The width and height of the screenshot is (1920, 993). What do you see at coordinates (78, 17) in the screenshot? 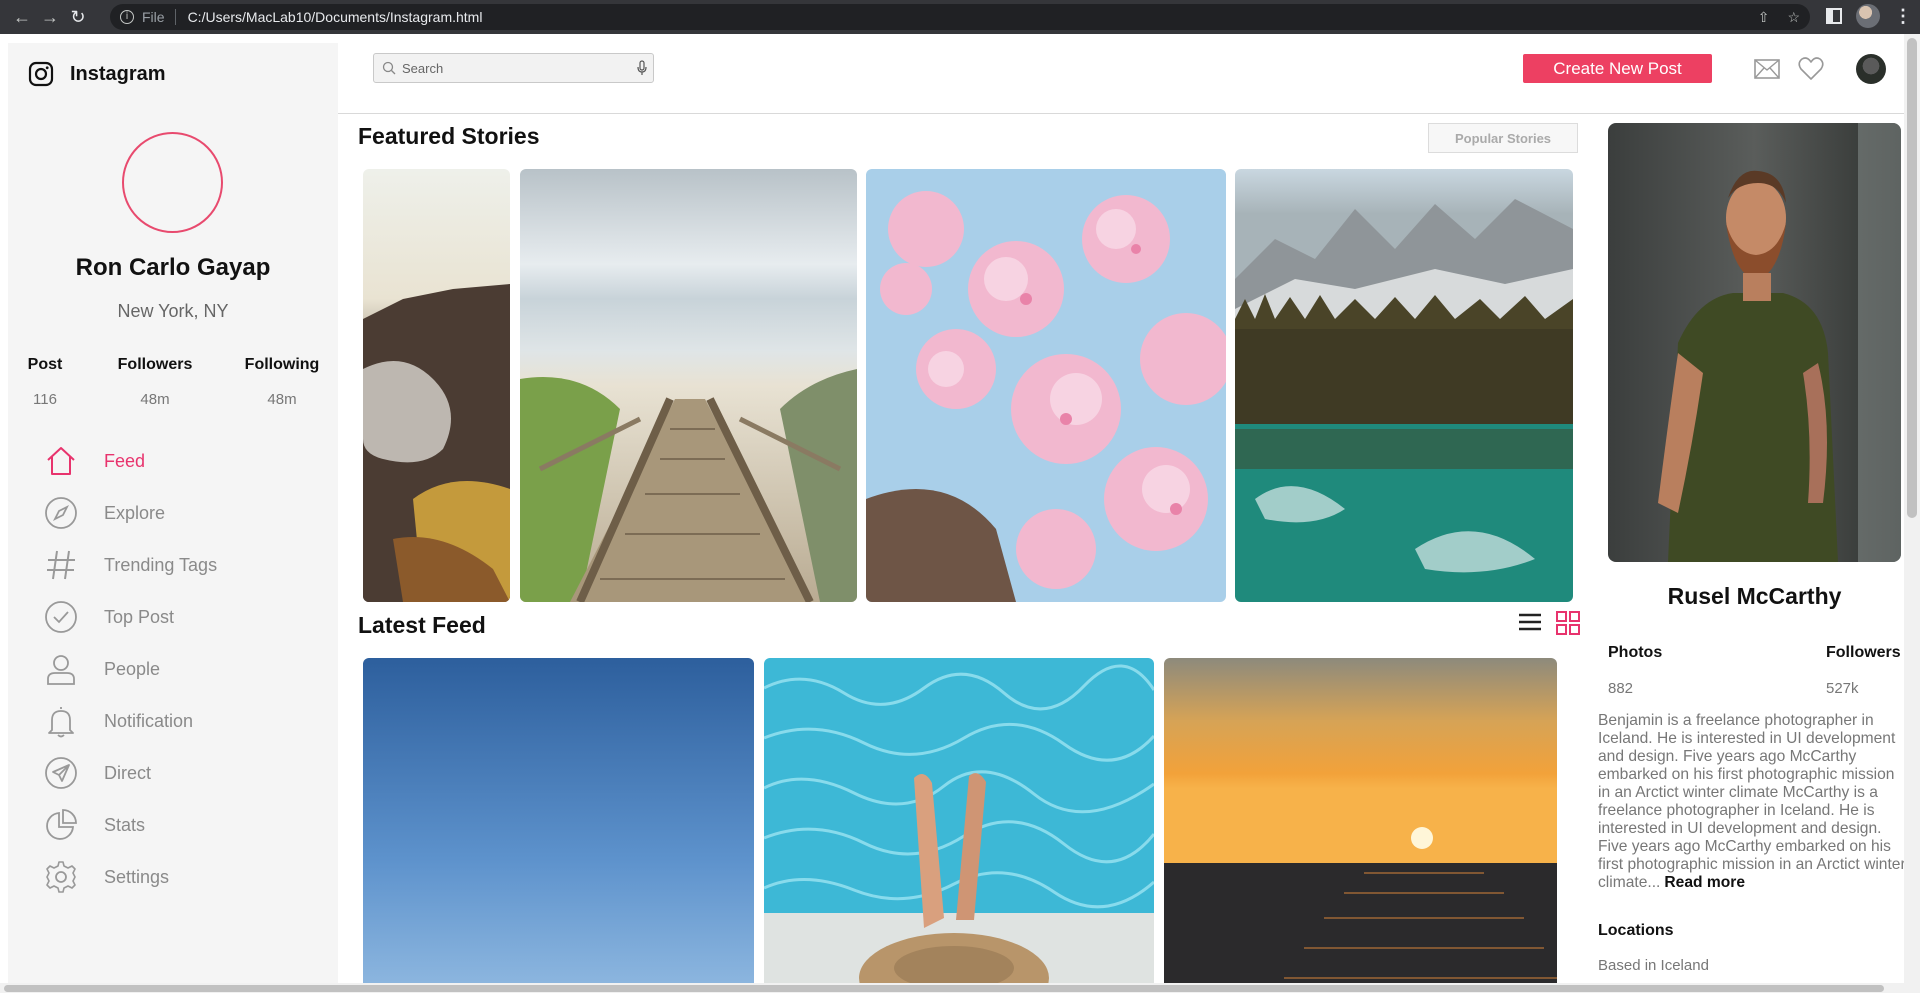
I see `reload-icon: ↻` at bounding box center [78, 17].